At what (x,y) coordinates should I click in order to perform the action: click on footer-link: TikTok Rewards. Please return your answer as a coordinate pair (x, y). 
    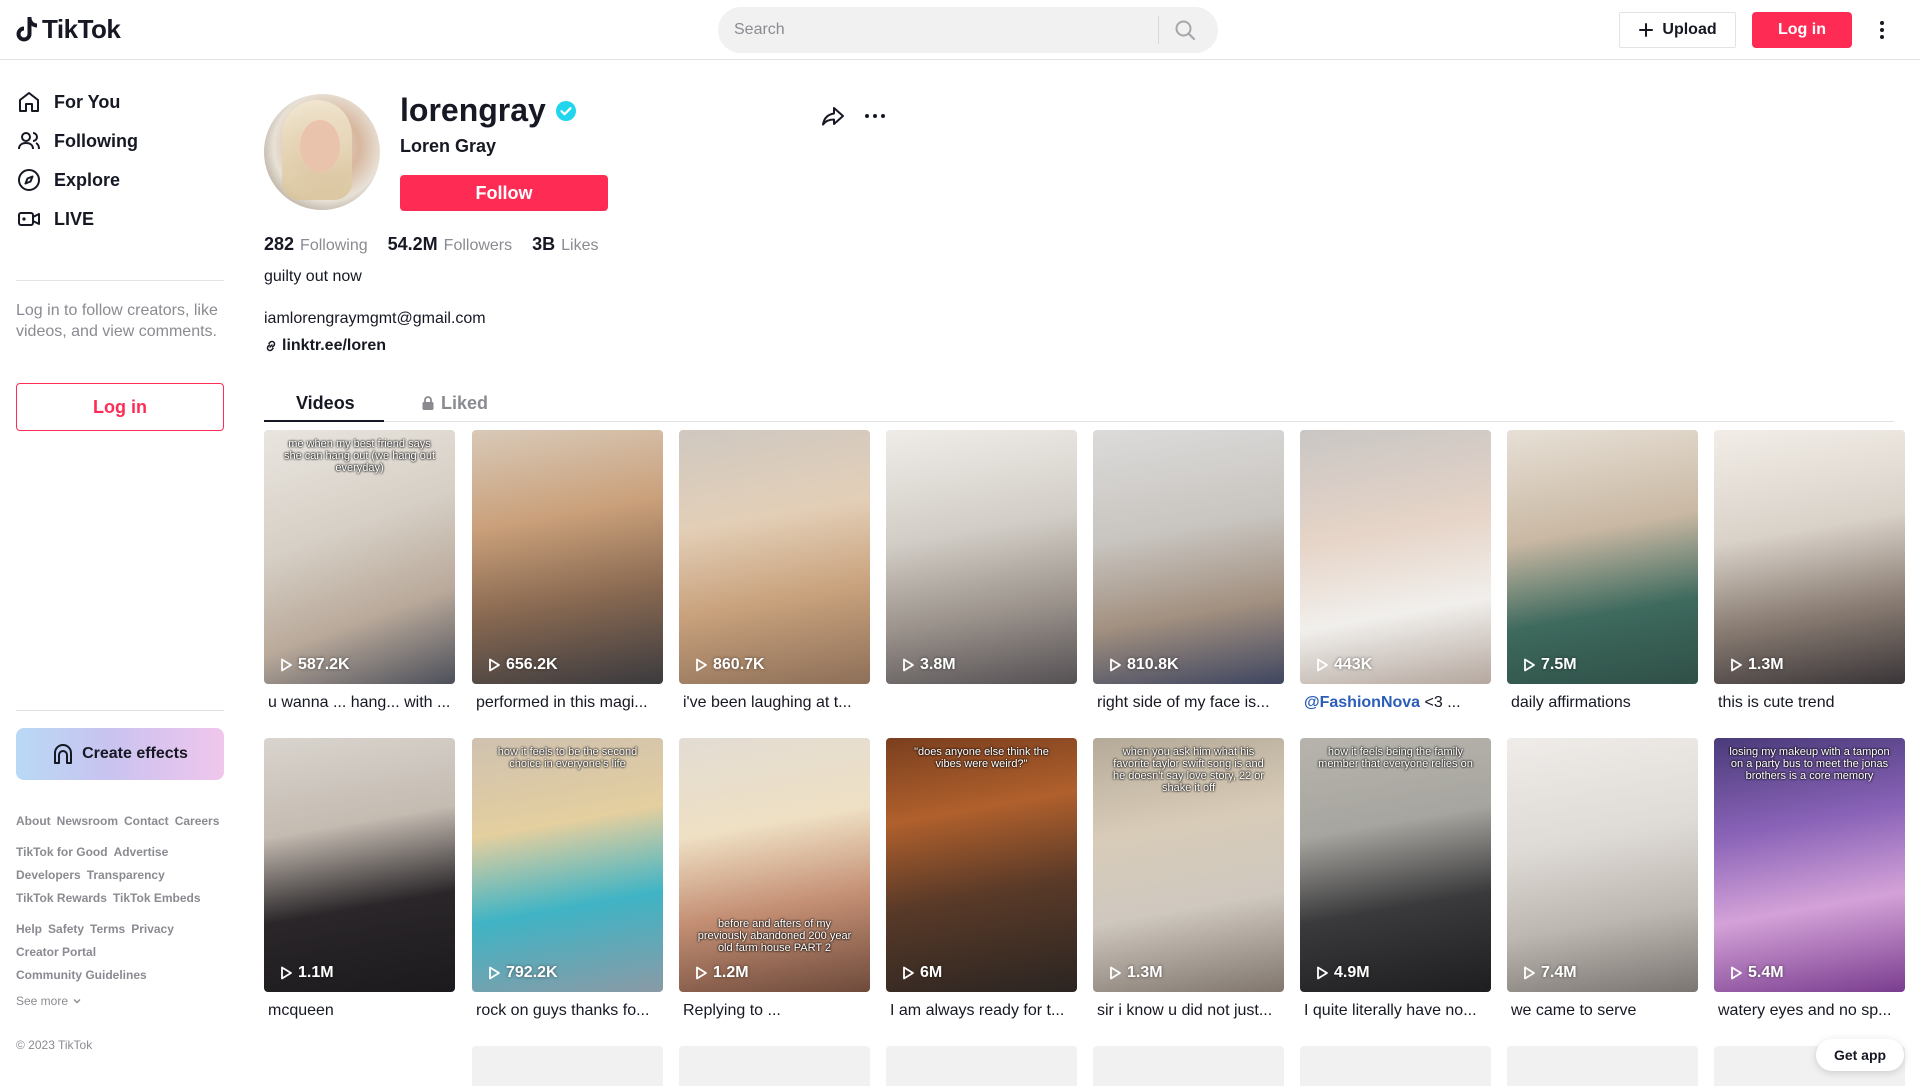
    Looking at the image, I should click on (61, 898).